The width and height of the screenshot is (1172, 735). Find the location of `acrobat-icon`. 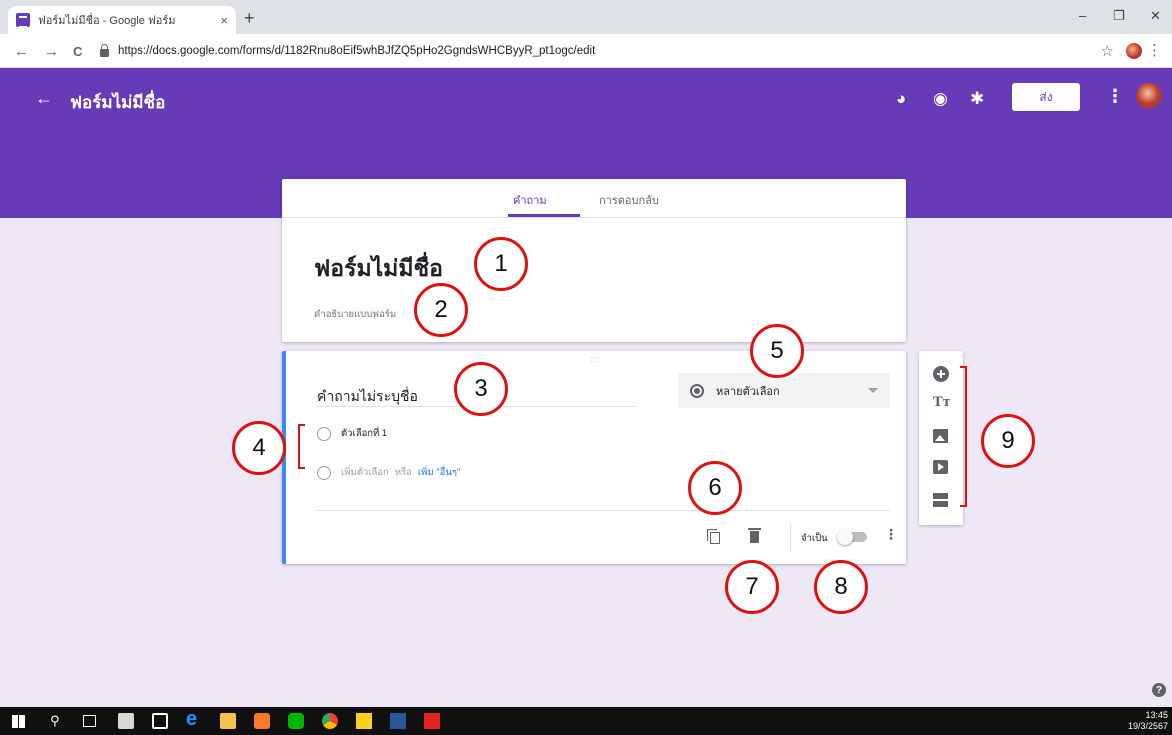

acrobat-icon is located at coordinates (432, 721).